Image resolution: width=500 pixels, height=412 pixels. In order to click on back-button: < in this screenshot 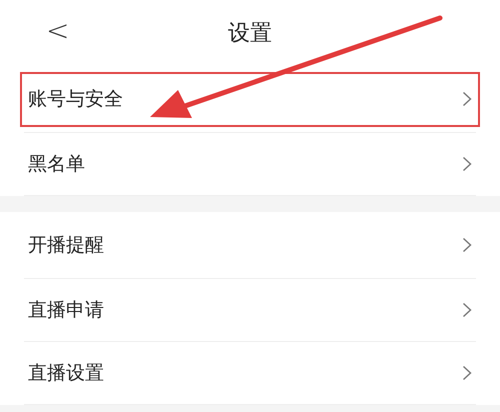, I will do `click(58, 31)`.